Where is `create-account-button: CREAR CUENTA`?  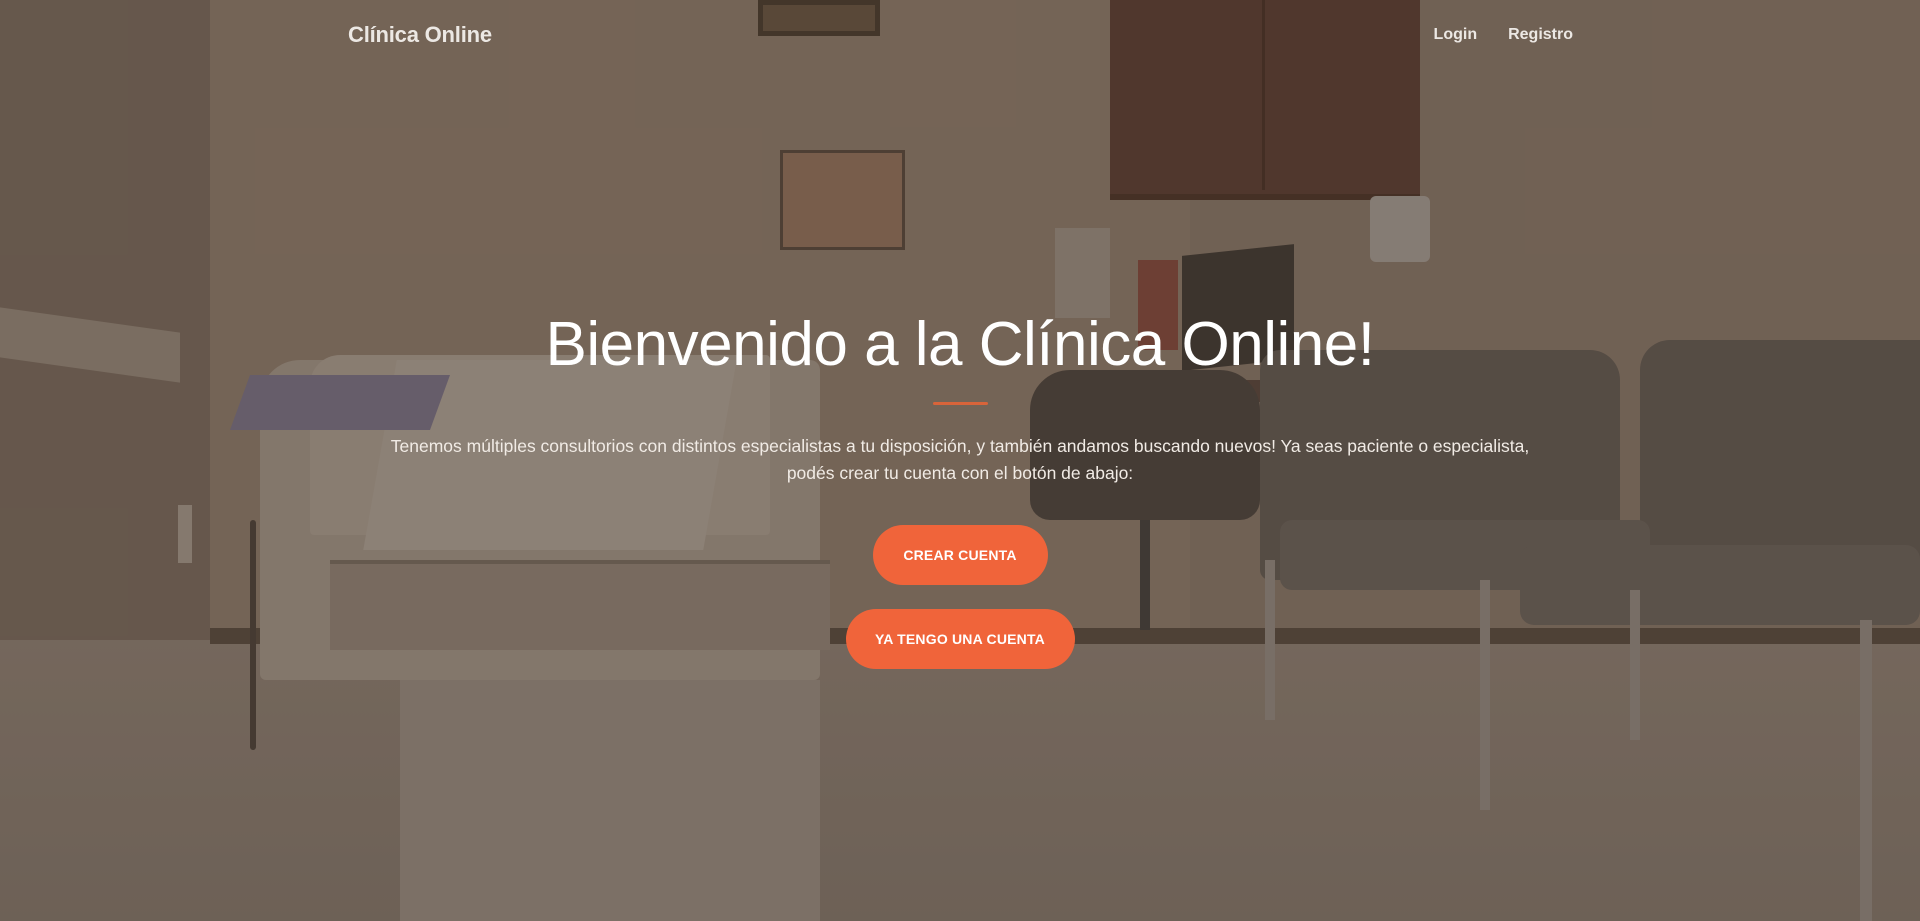
create-account-button: CREAR CUENTA is located at coordinates (960, 555).